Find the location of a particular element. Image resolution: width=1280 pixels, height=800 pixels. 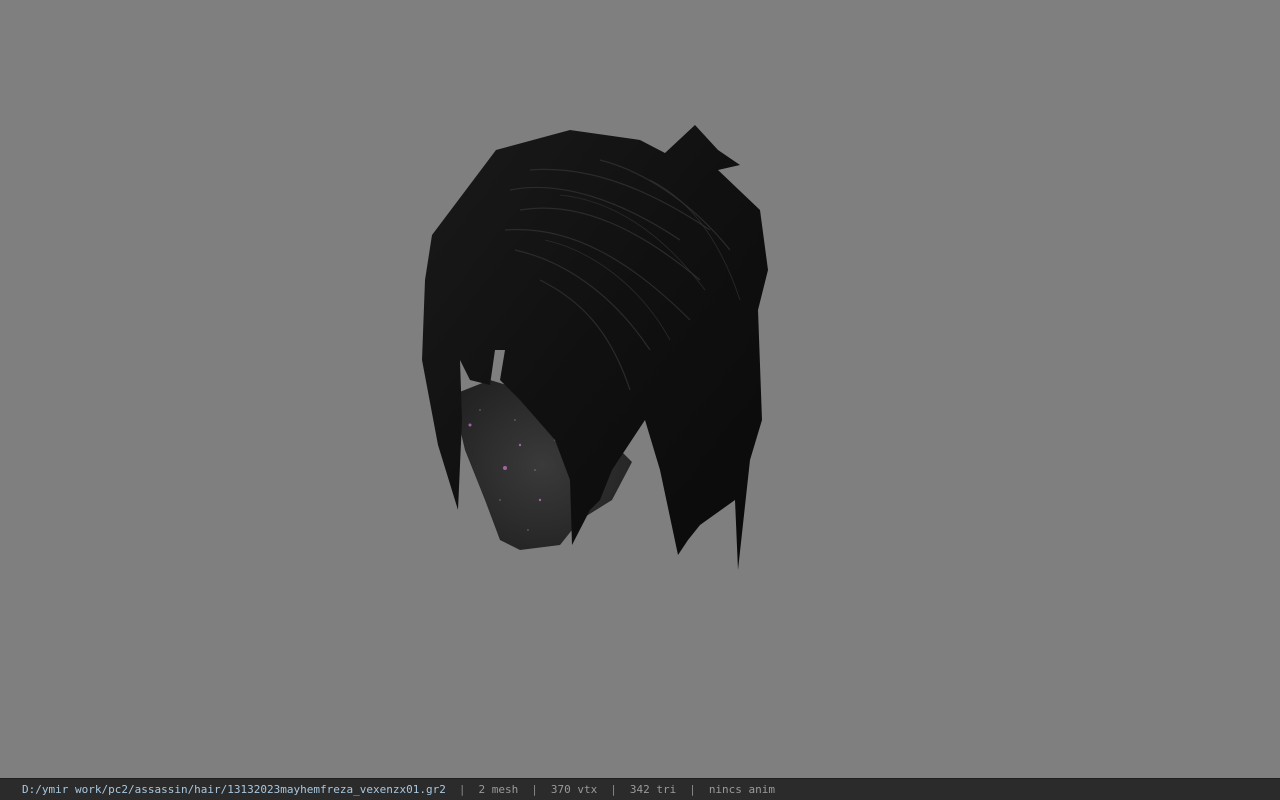

mesh-count-label: 2 mesh is located at coordinates (498, 789).